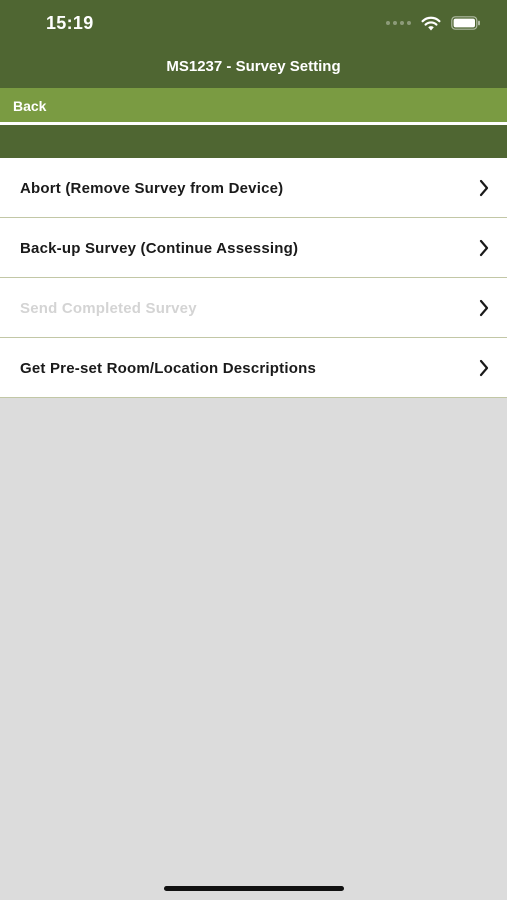 Image resolution: width=507 pixels, height=900 pixels. I want to click on menu-item-abort-survey: Abort (Remove Survey from Device), so click(253, 188).